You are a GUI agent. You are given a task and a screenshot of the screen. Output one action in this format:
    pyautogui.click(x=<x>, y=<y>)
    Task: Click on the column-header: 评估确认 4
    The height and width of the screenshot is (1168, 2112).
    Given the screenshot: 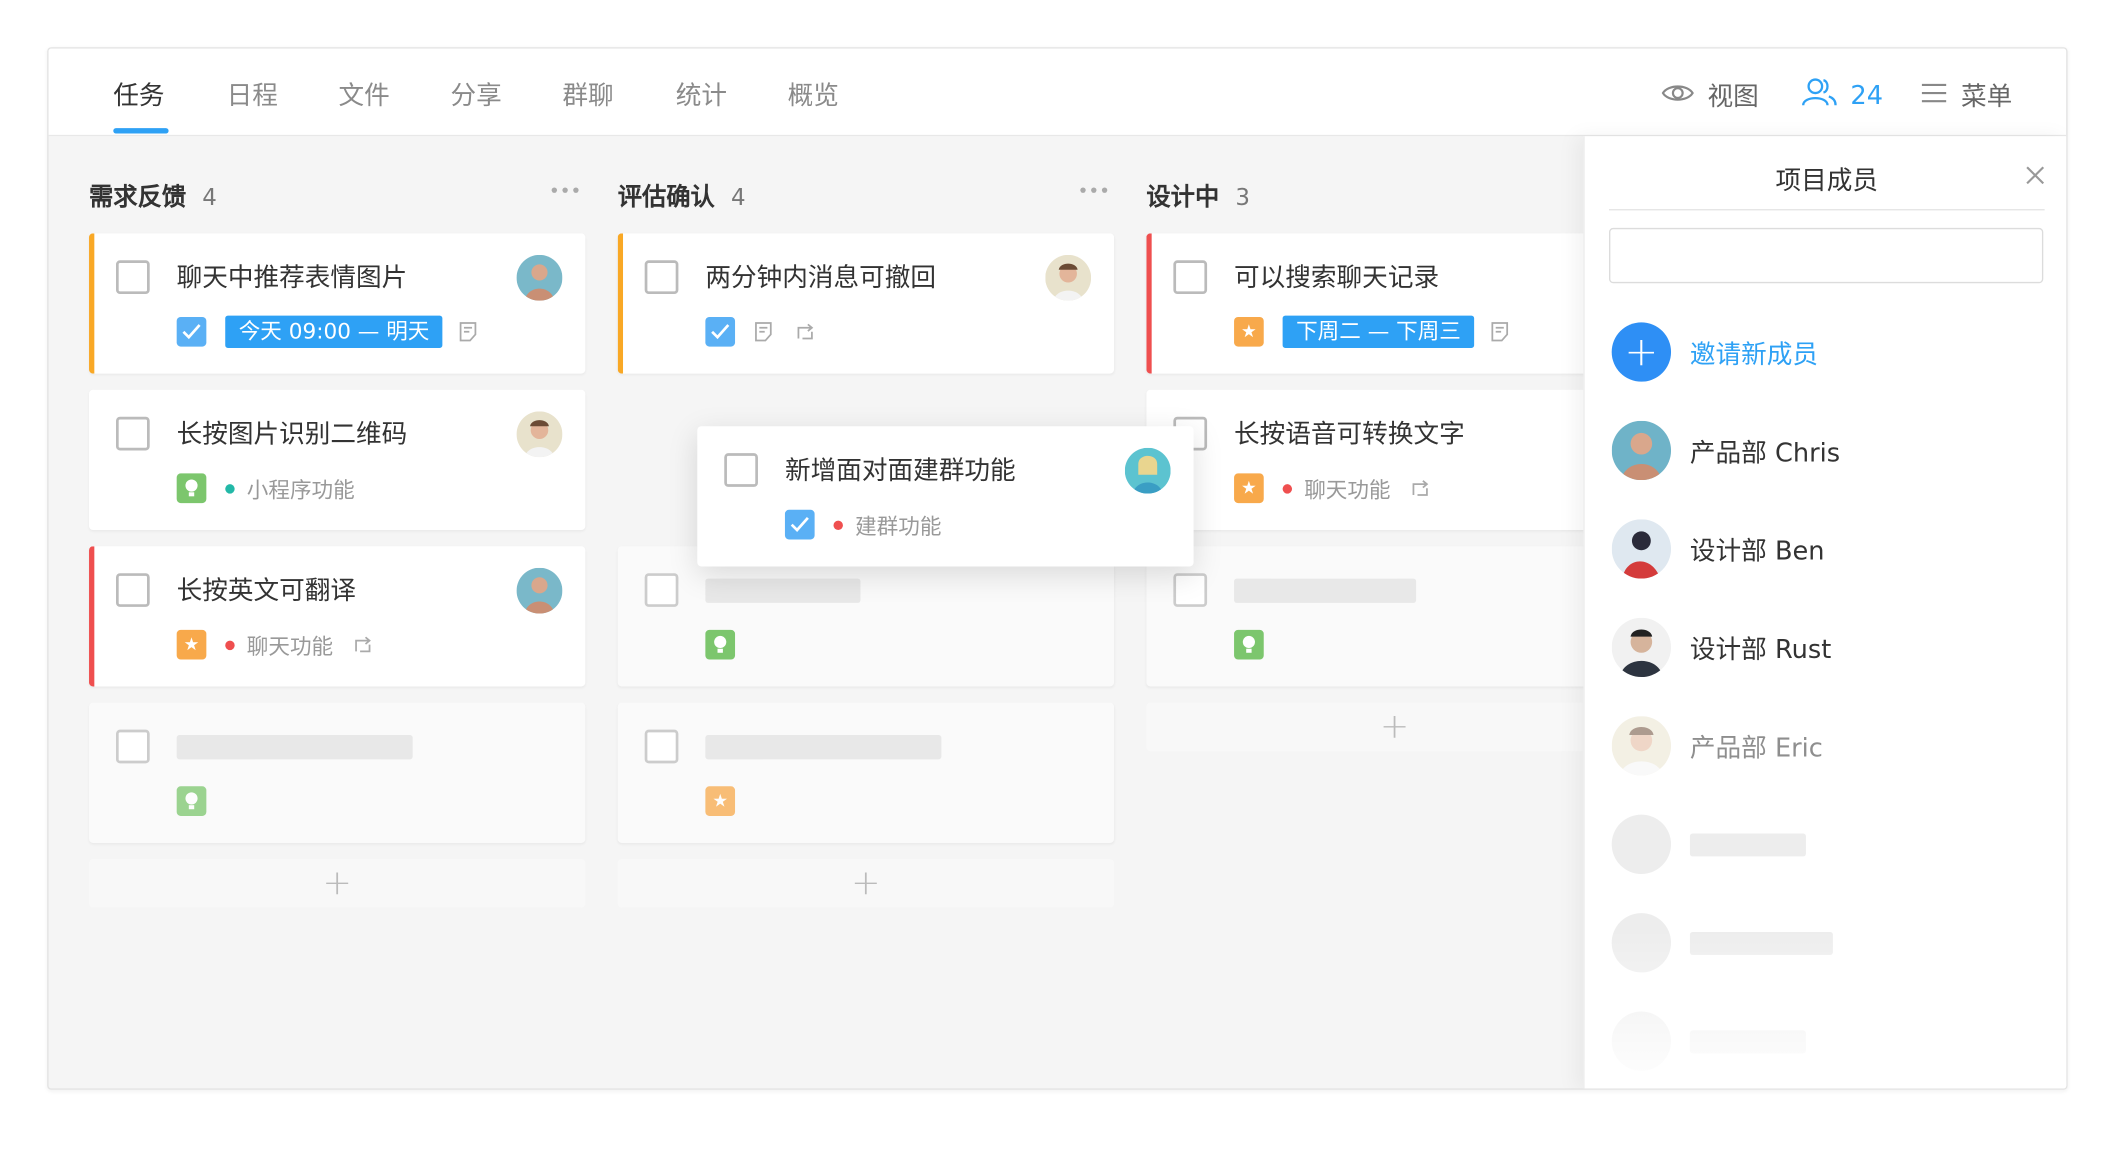 What is the action you would take?
    pyautogui.click(x=682, y=195)
    